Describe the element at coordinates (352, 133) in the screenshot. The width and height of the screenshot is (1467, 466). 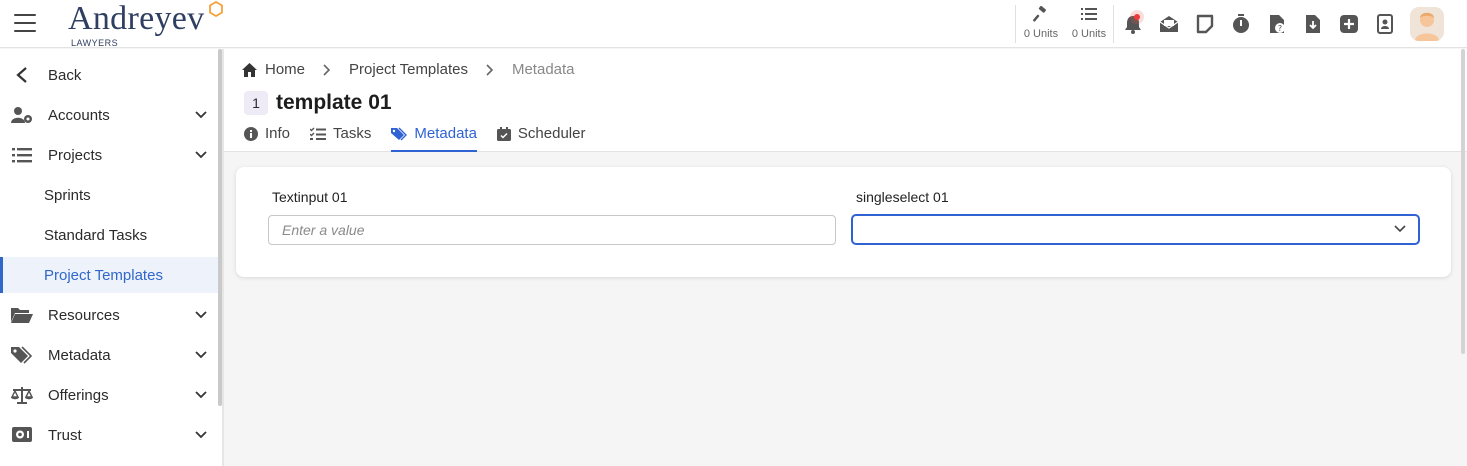
I see `tab-label: Tasks` at that location.